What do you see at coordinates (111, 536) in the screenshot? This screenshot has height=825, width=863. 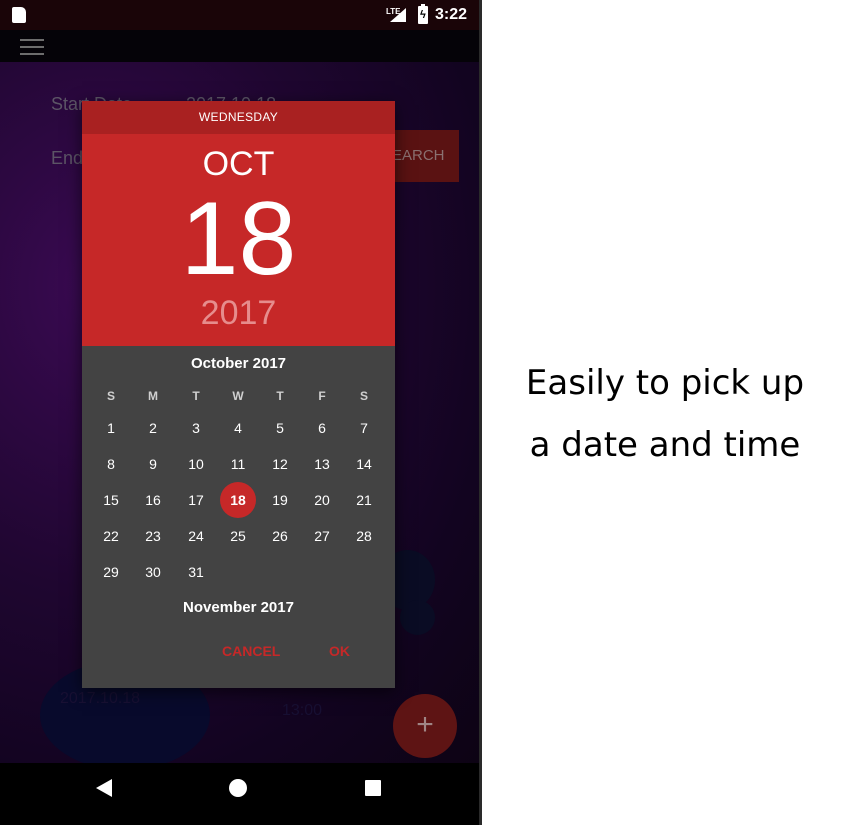 I see `calendar-day: 22` at bounding box center [111, 536].